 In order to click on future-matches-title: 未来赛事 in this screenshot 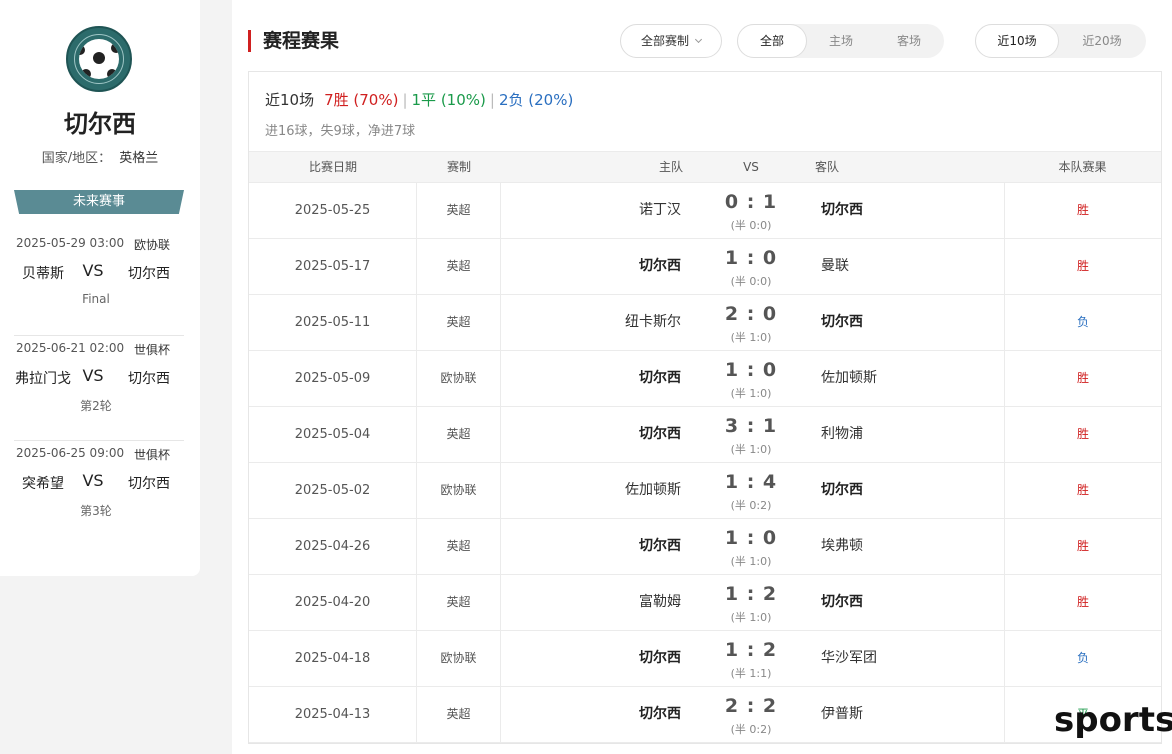, I will do `click(99, 202)`.